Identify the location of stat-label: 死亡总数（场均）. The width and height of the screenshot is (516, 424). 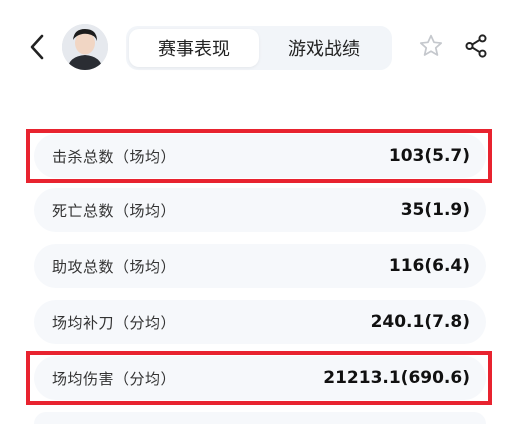
(114, 210).